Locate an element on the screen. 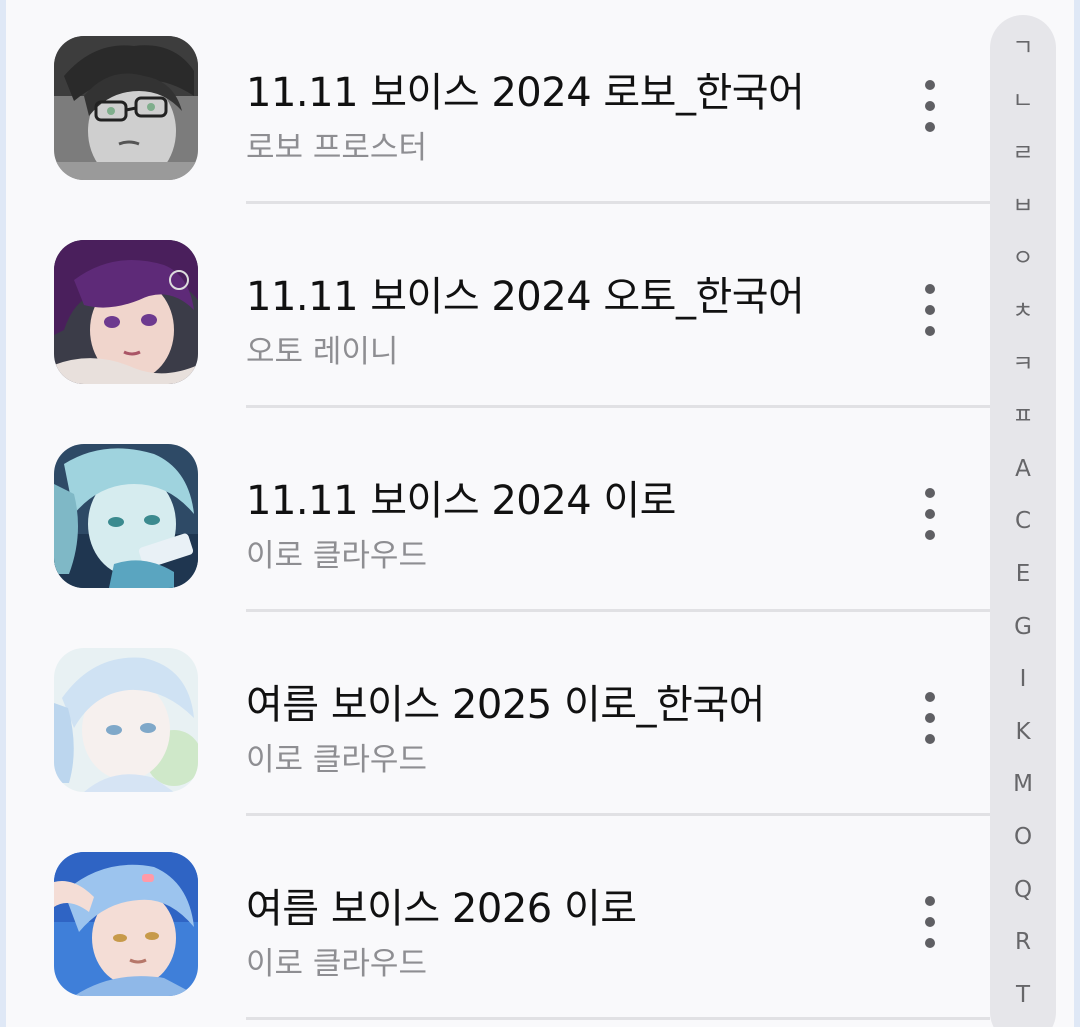 The width and height of the screenshot is (1080, 1027). index-letter: Q is located at coordinates (1023, 890).